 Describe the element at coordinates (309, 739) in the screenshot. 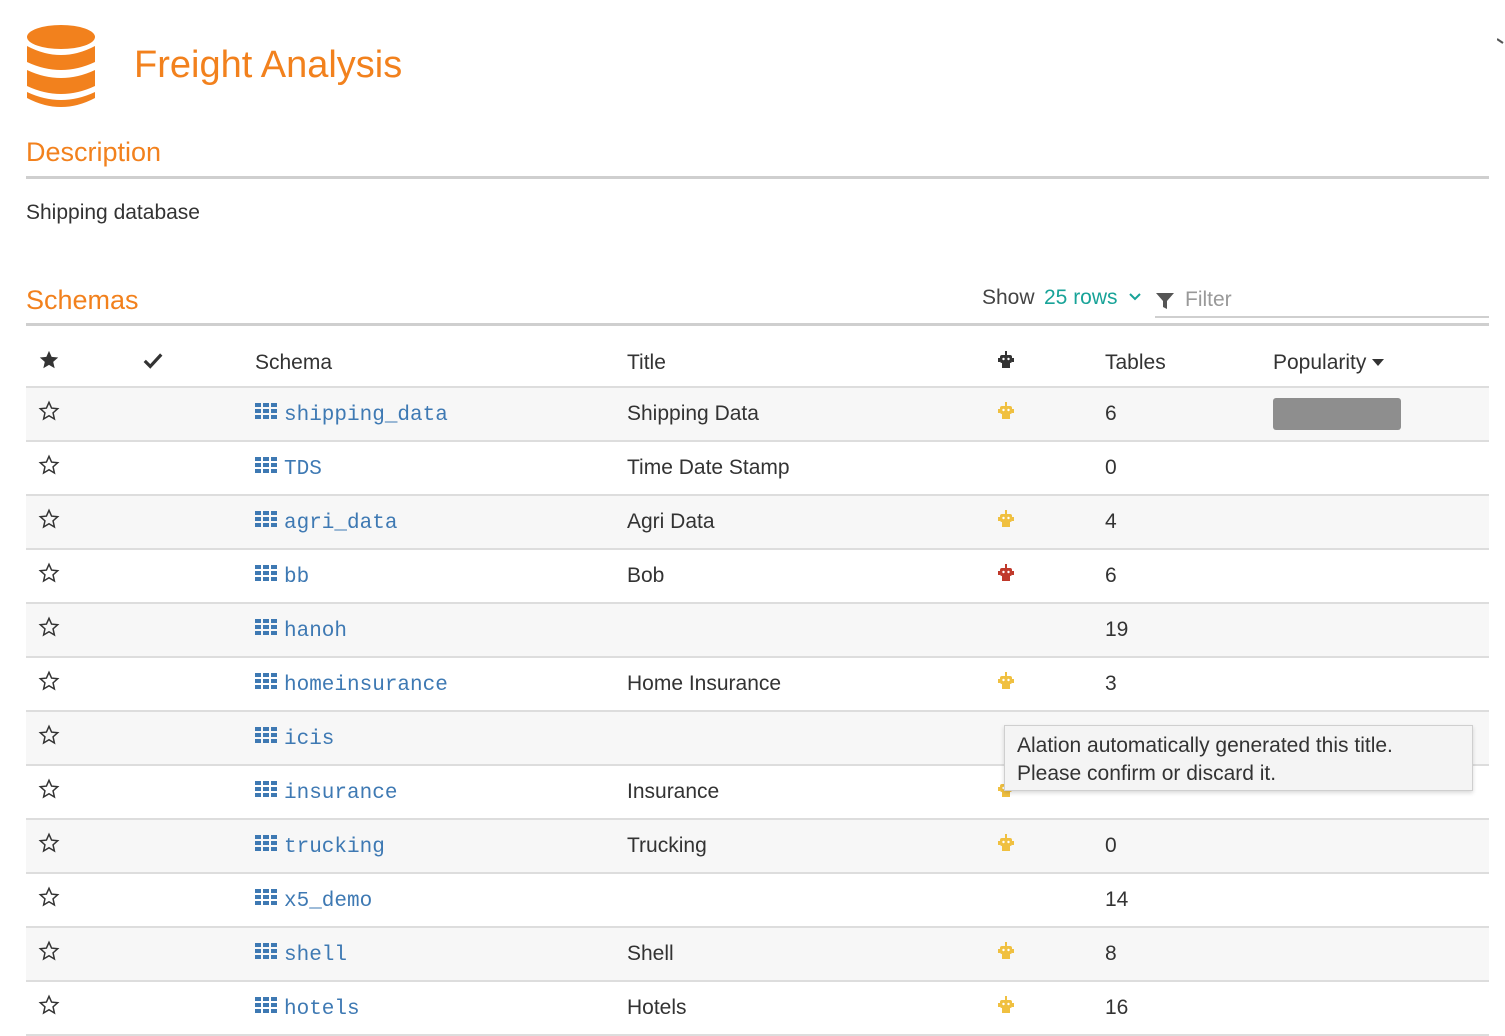

I see `schema-name: icis` at that location.